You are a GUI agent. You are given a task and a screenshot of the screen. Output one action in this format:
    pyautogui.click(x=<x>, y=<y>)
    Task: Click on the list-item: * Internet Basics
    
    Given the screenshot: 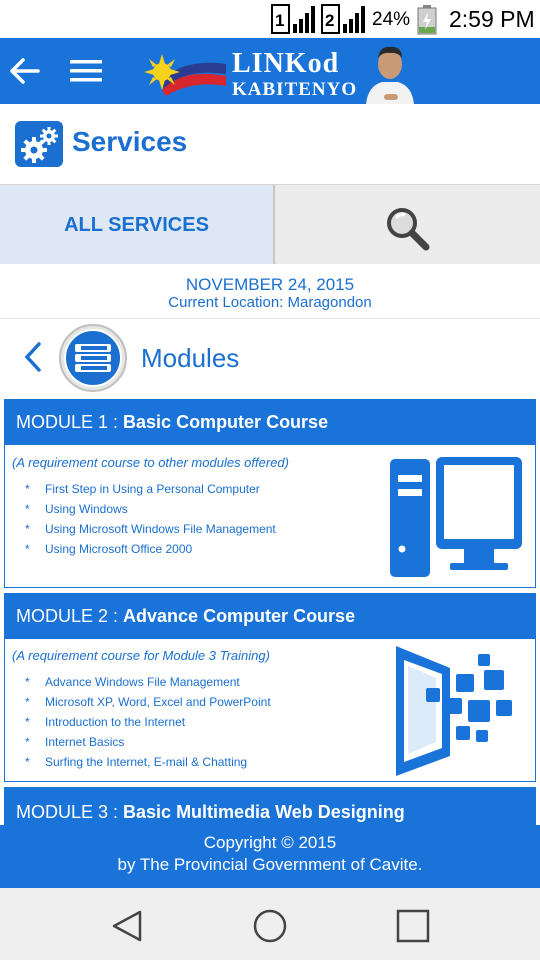 What is the action you would take?
    pyautogui.click(x=75, y=742)
    